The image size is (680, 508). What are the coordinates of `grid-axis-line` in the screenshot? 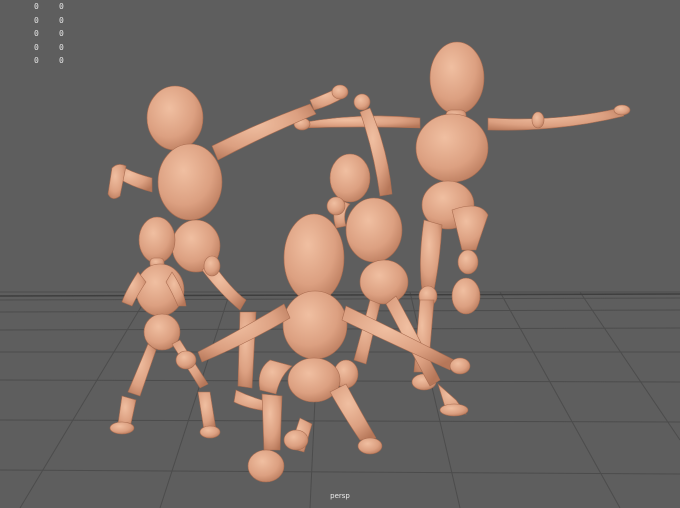 It's located at (340, 295).